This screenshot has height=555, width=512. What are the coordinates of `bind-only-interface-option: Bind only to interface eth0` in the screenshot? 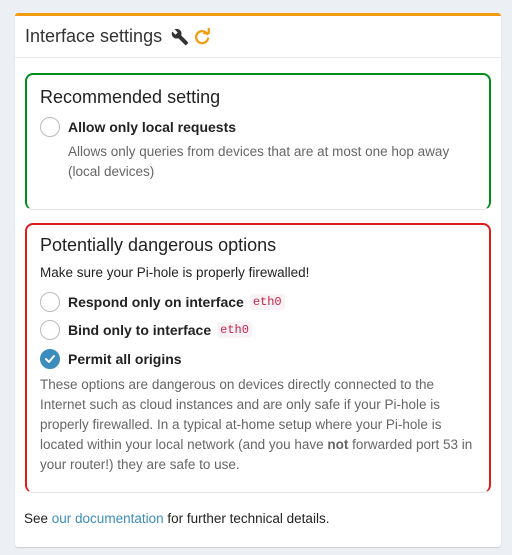 It's located at (146, 330).